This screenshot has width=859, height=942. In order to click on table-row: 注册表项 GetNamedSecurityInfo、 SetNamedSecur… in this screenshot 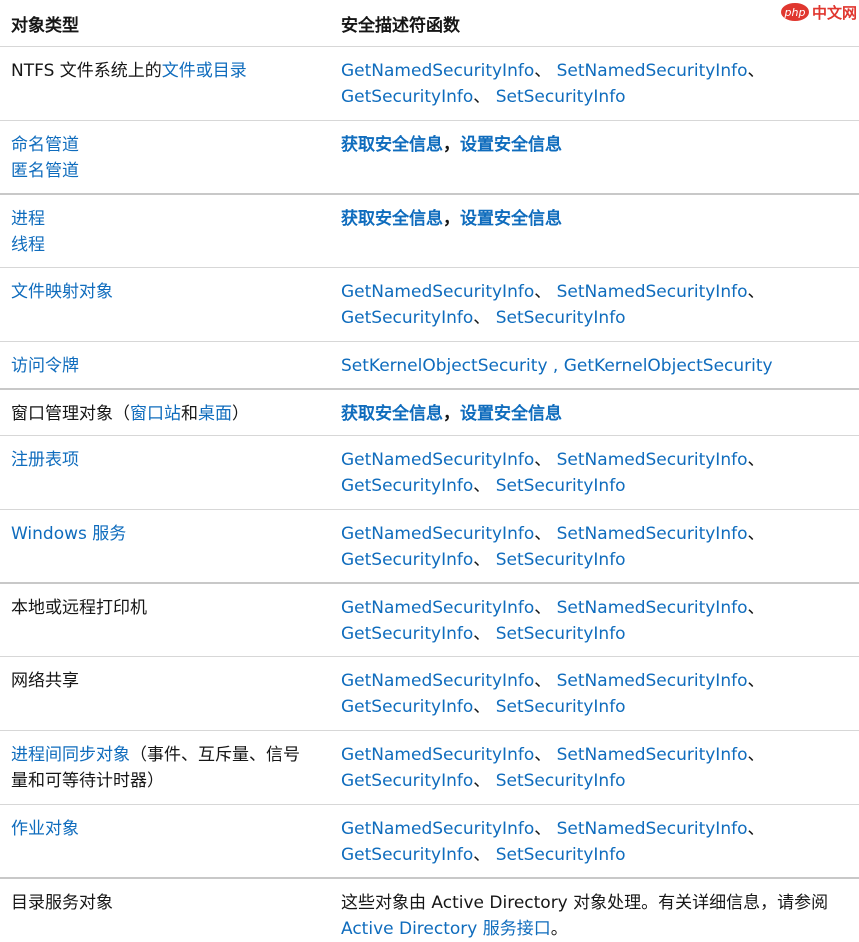, I will do `click(429, 472)`.